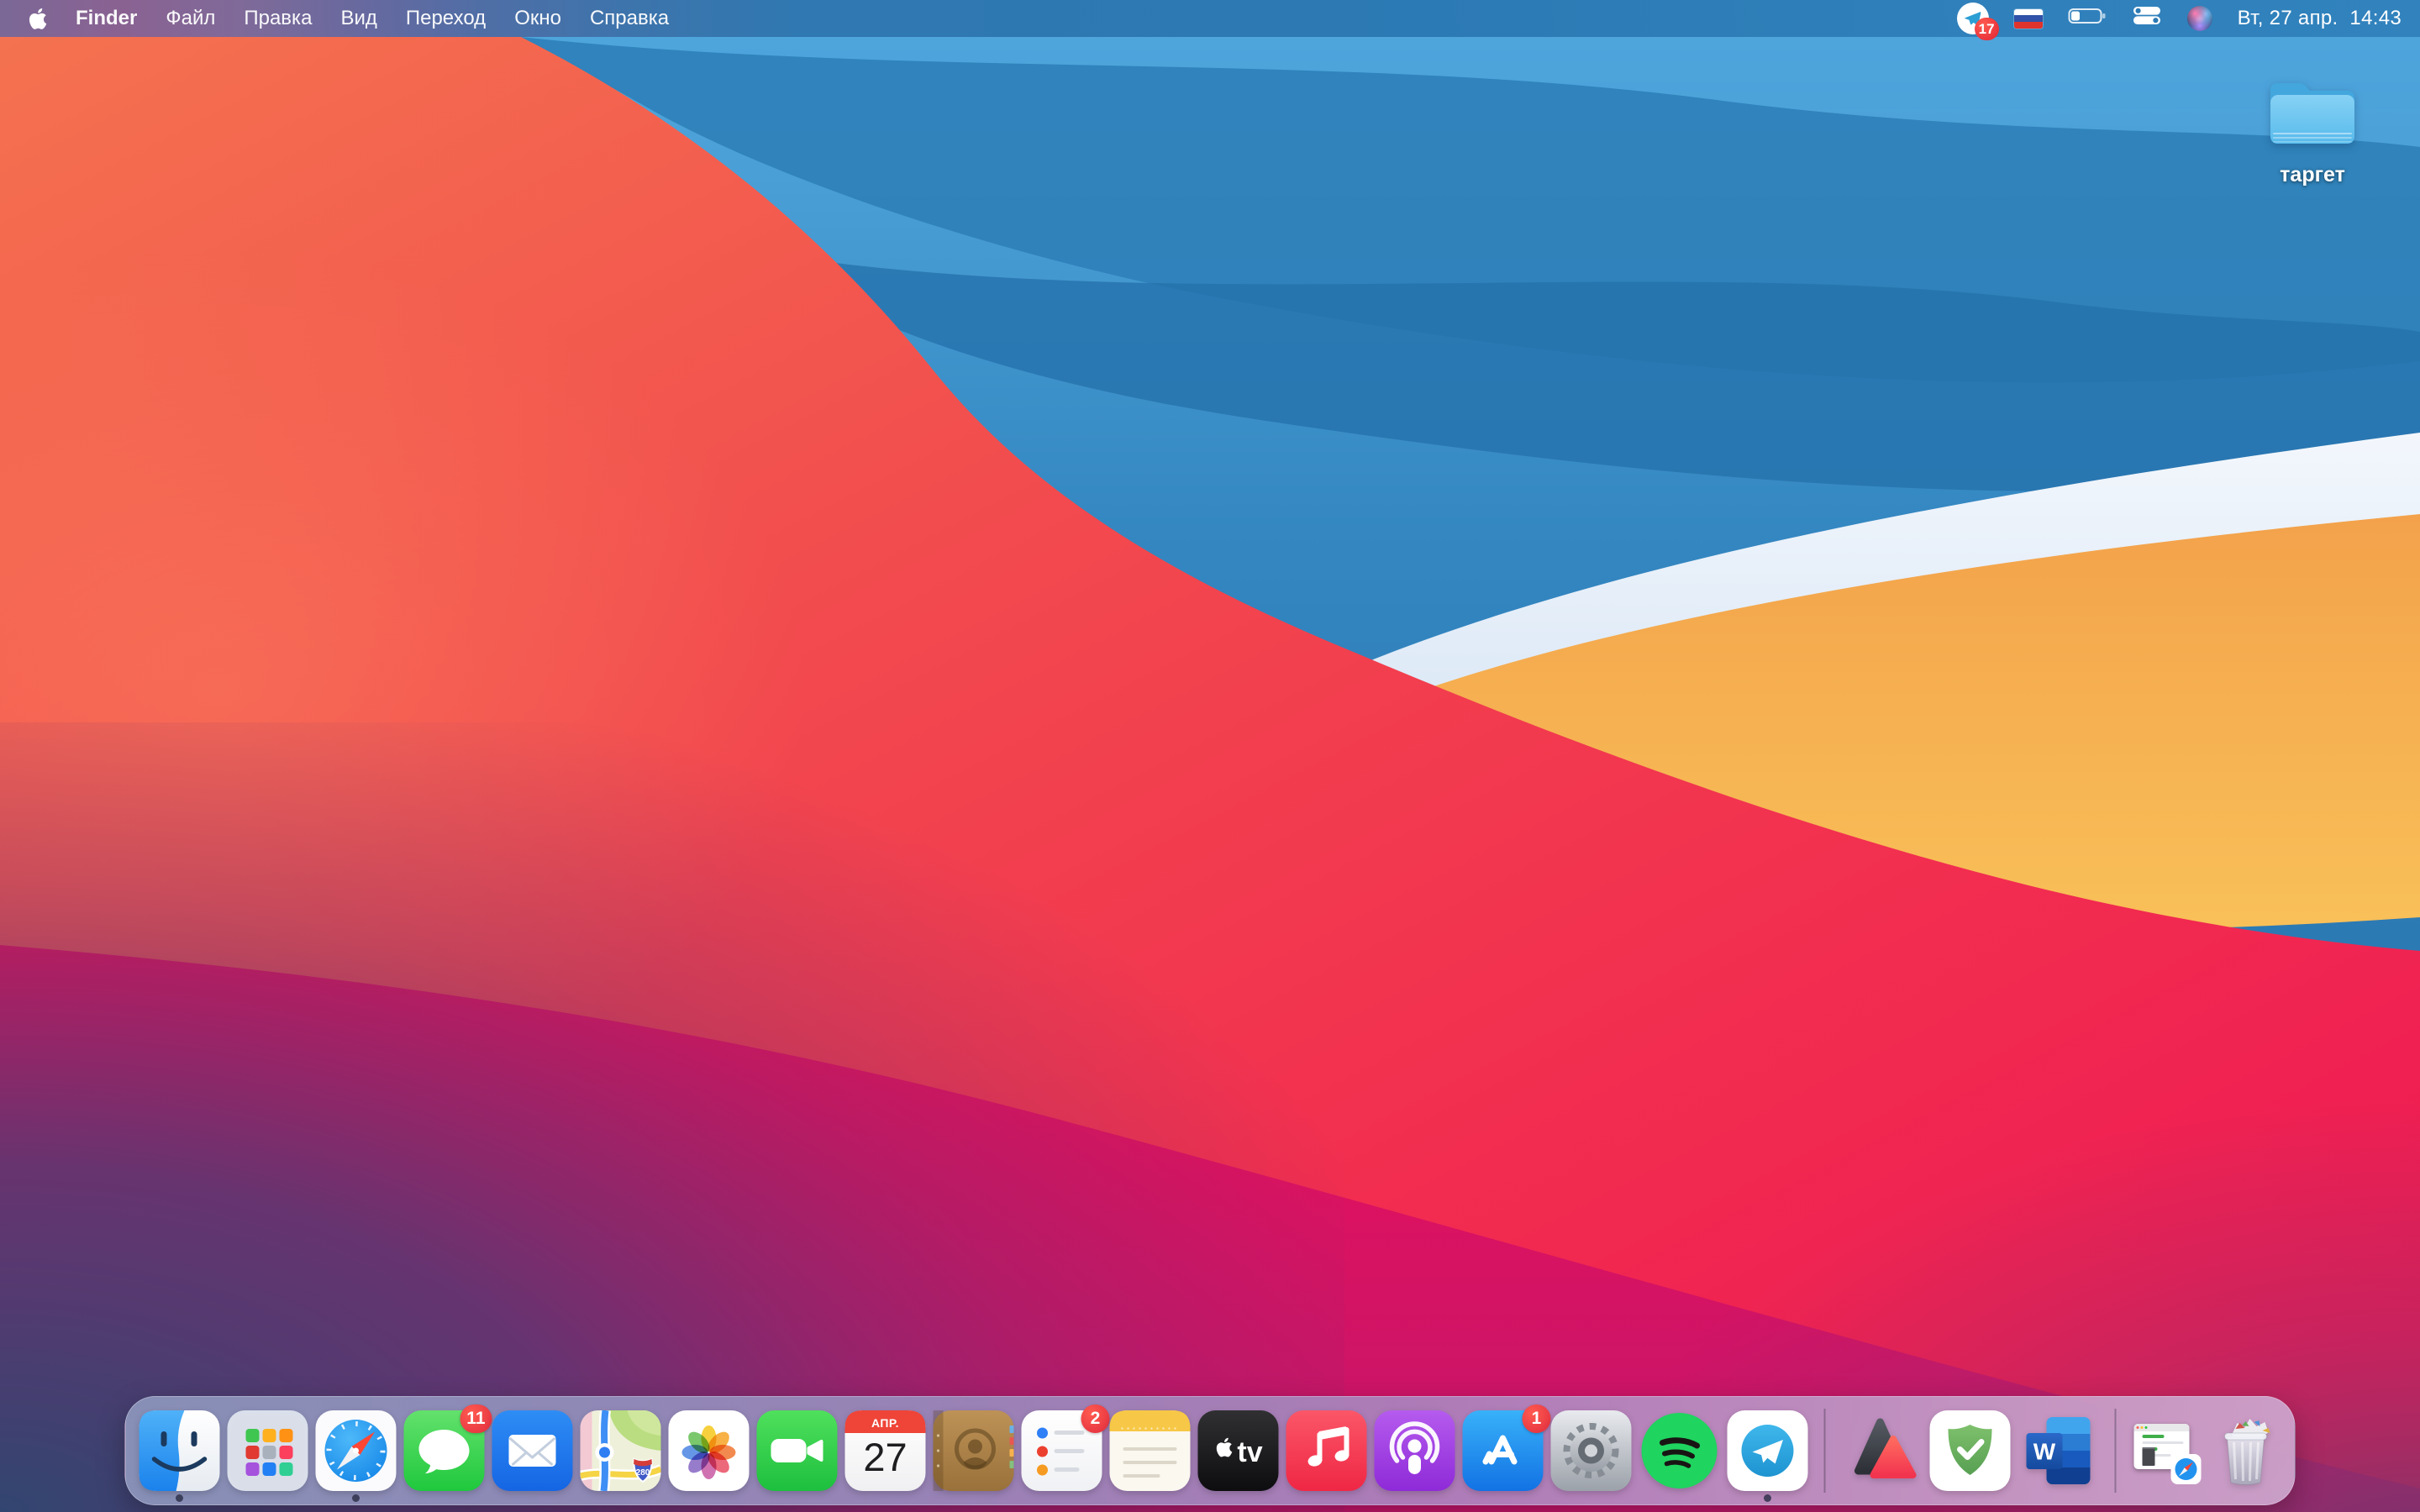 This screenshot has height=1512, width=2420. I want to click on dock-item-reminders: 2, so click(1065, 1447).